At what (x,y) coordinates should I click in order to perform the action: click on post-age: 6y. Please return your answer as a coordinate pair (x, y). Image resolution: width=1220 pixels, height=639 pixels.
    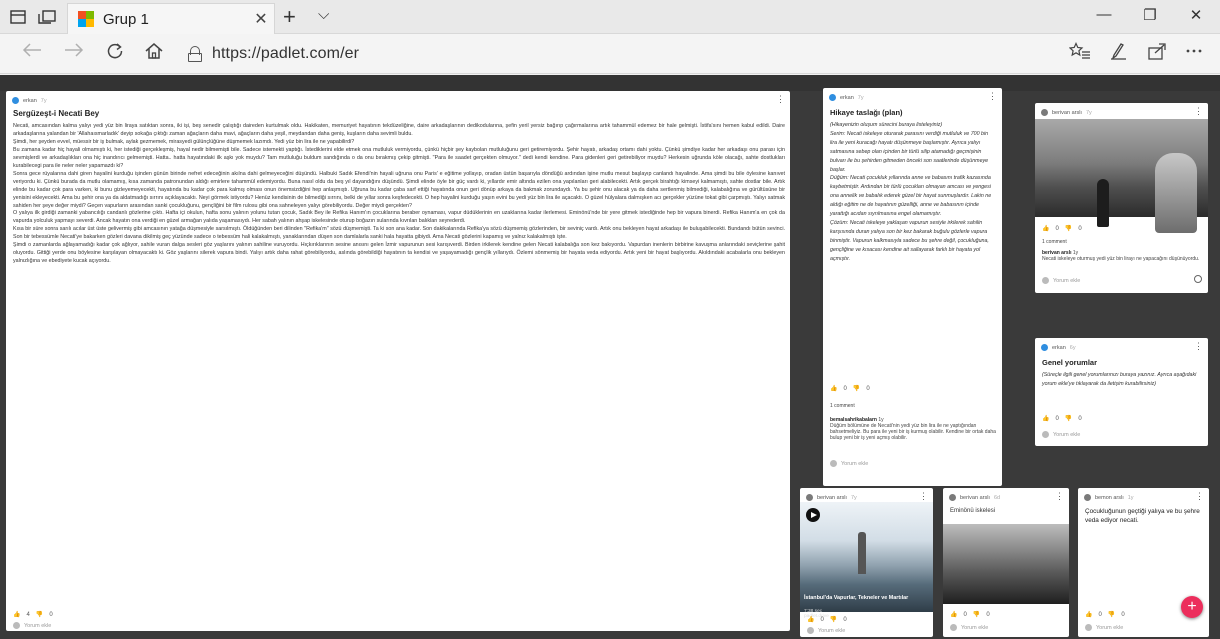
    Looking at the image, I should click on (1072, 347).